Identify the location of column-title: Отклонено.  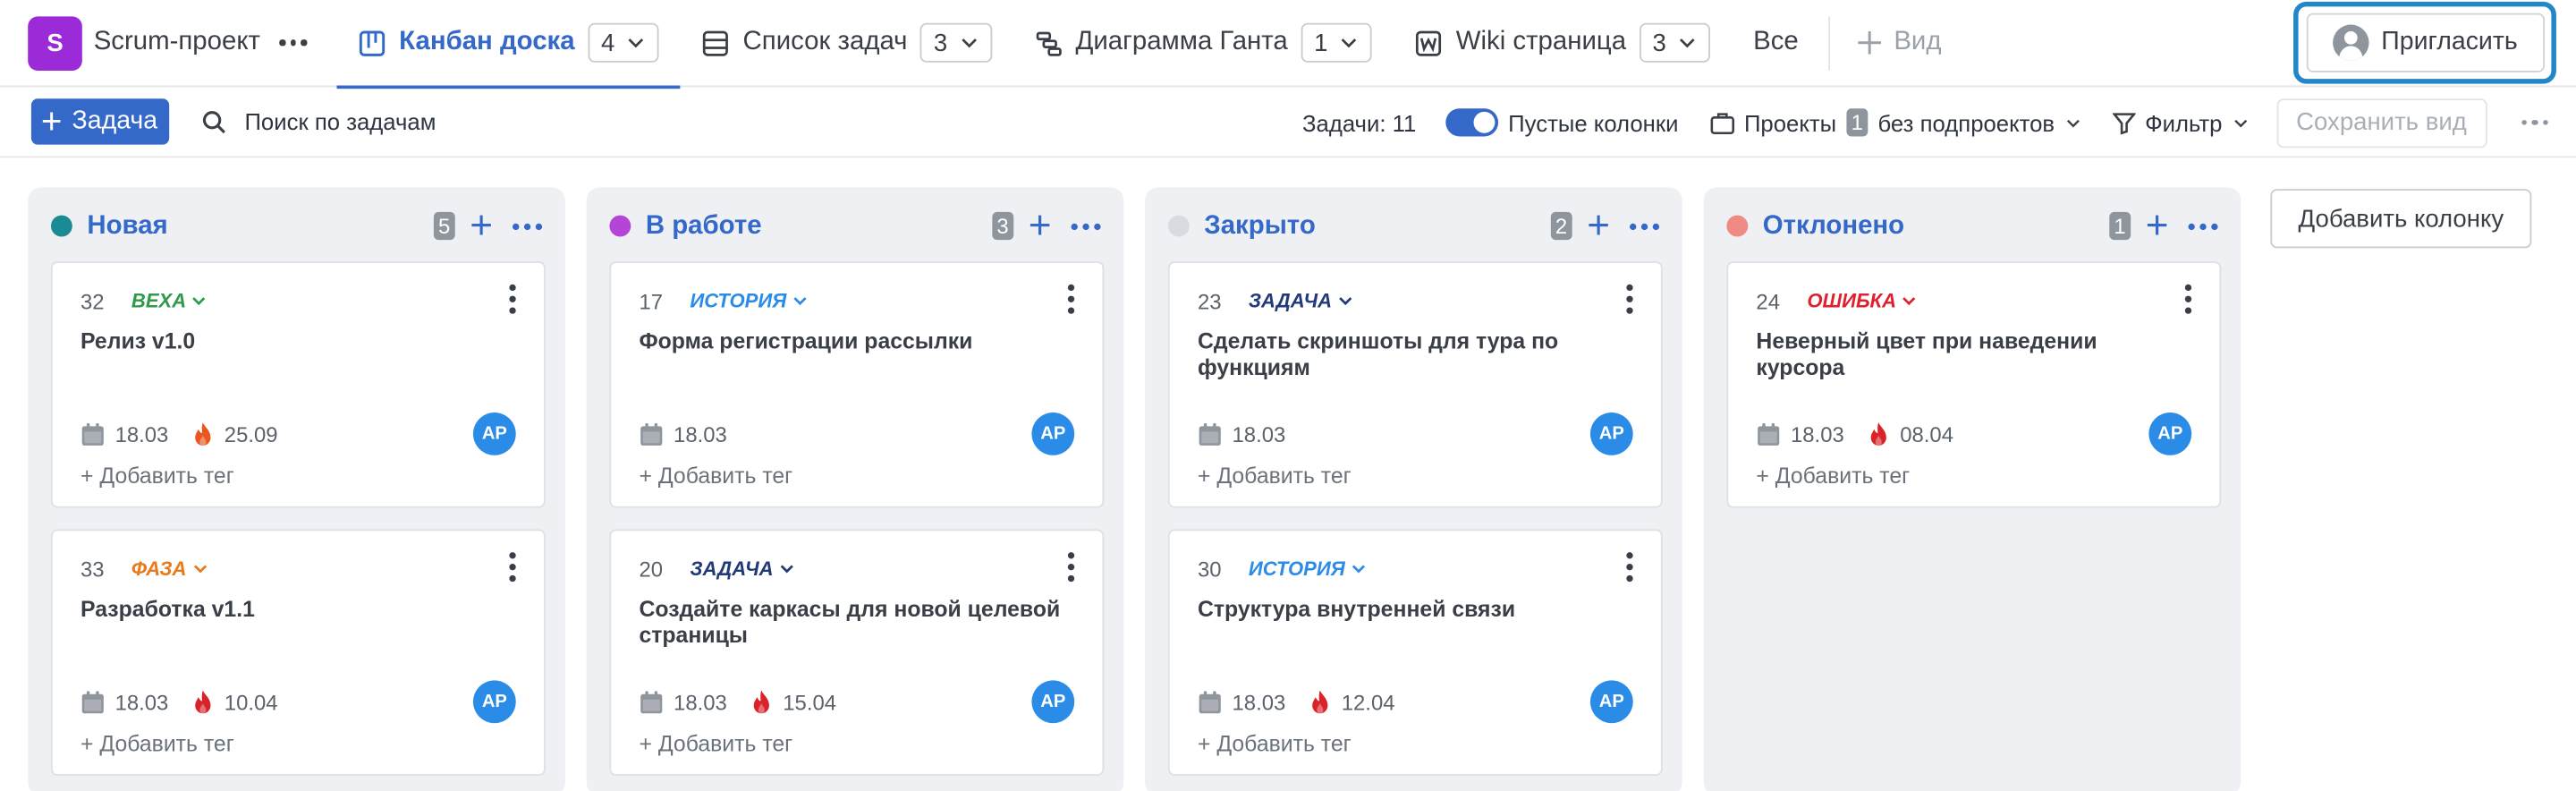
(1833, 226).